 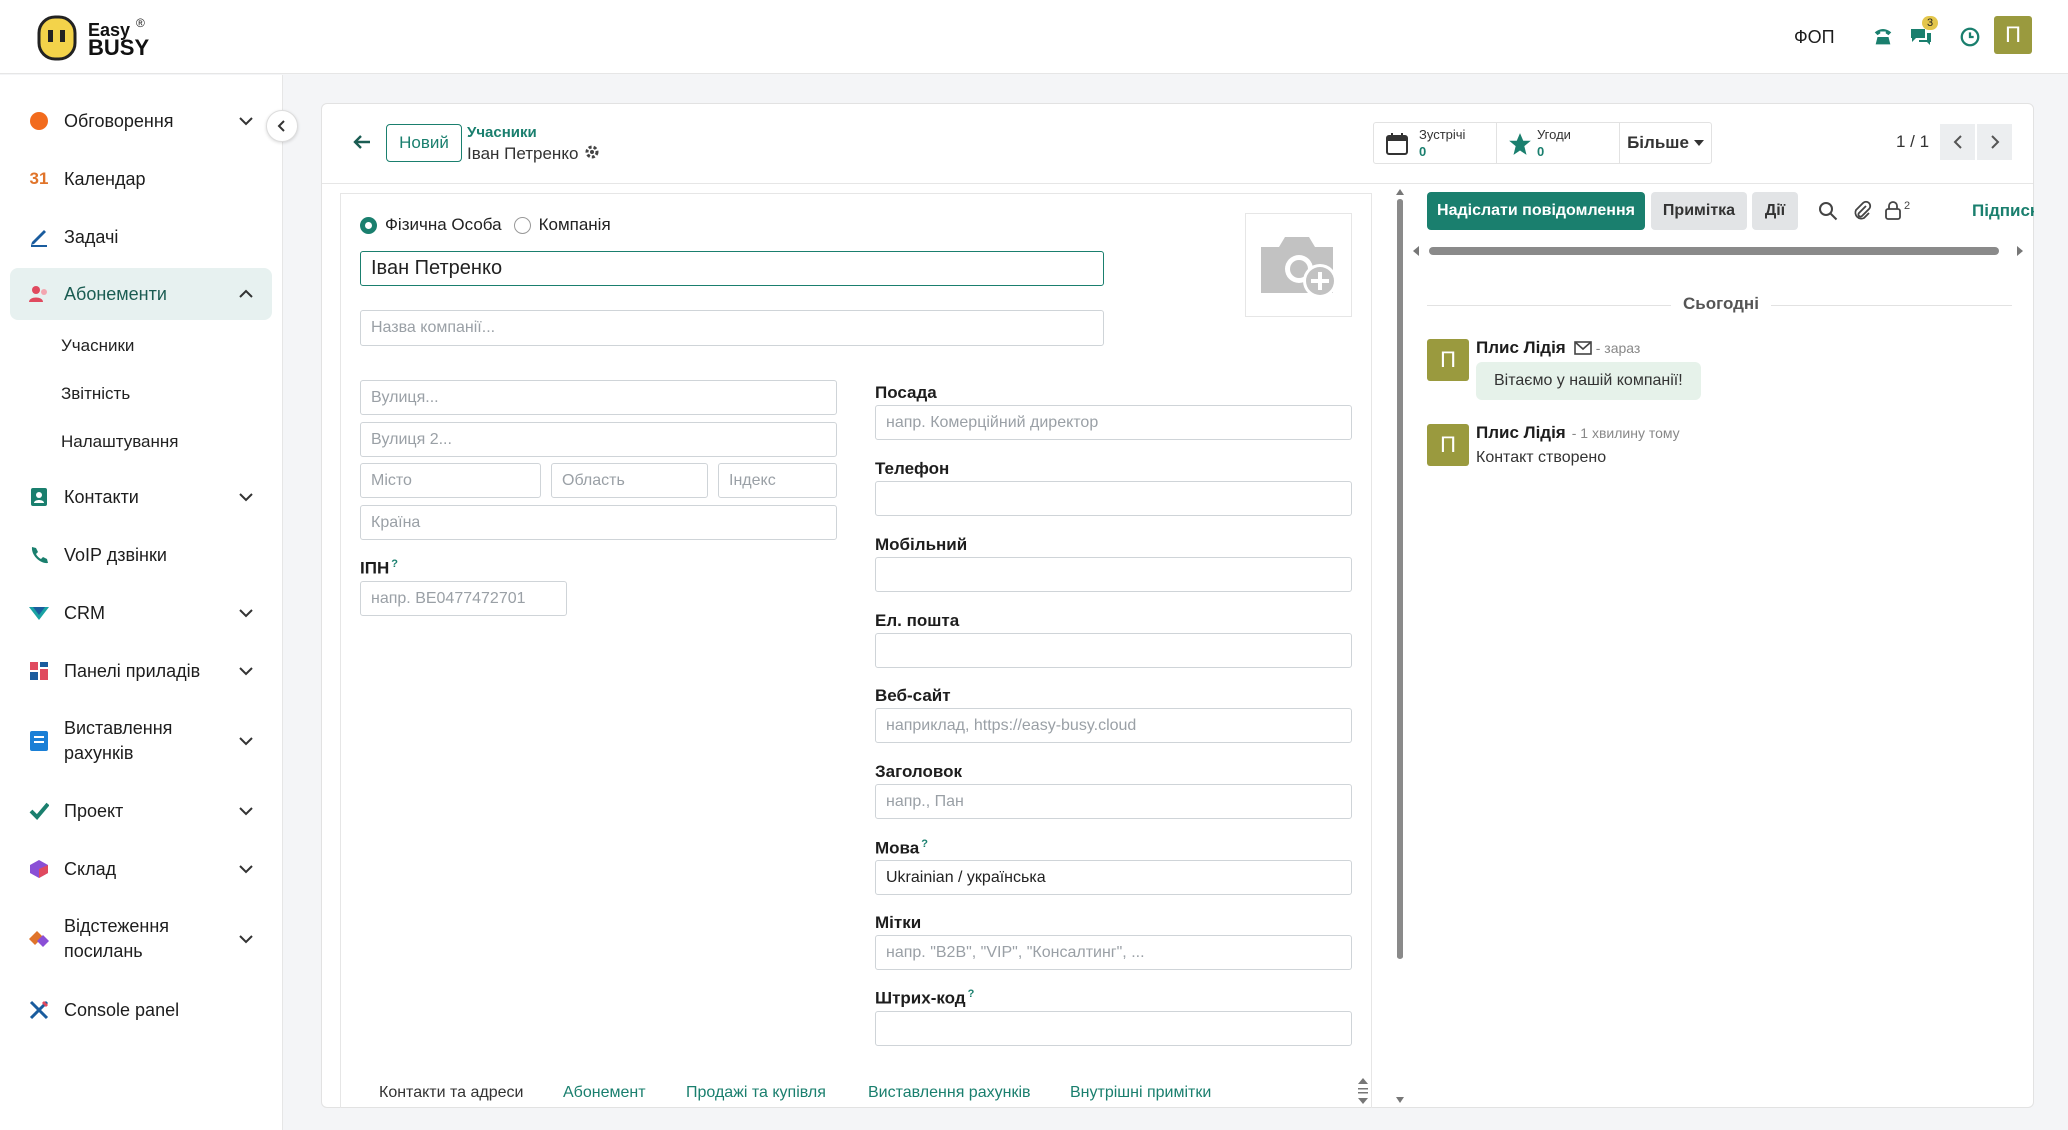 I want to click on sidebar-subitem-settings: Налаштування, so click(x=120, y=442).